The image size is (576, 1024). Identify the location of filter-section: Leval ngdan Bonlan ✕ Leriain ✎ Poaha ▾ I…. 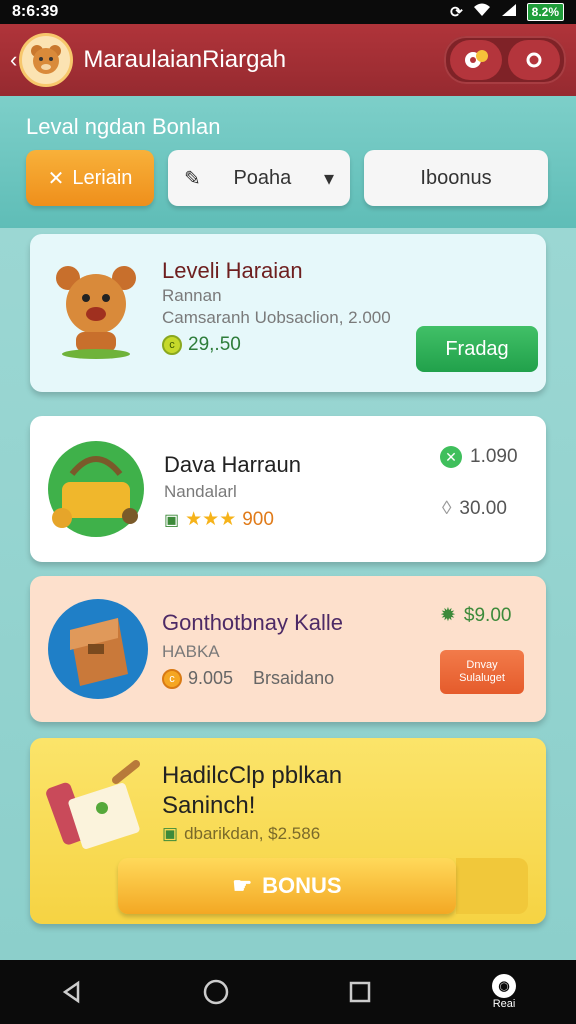
(288, 162).